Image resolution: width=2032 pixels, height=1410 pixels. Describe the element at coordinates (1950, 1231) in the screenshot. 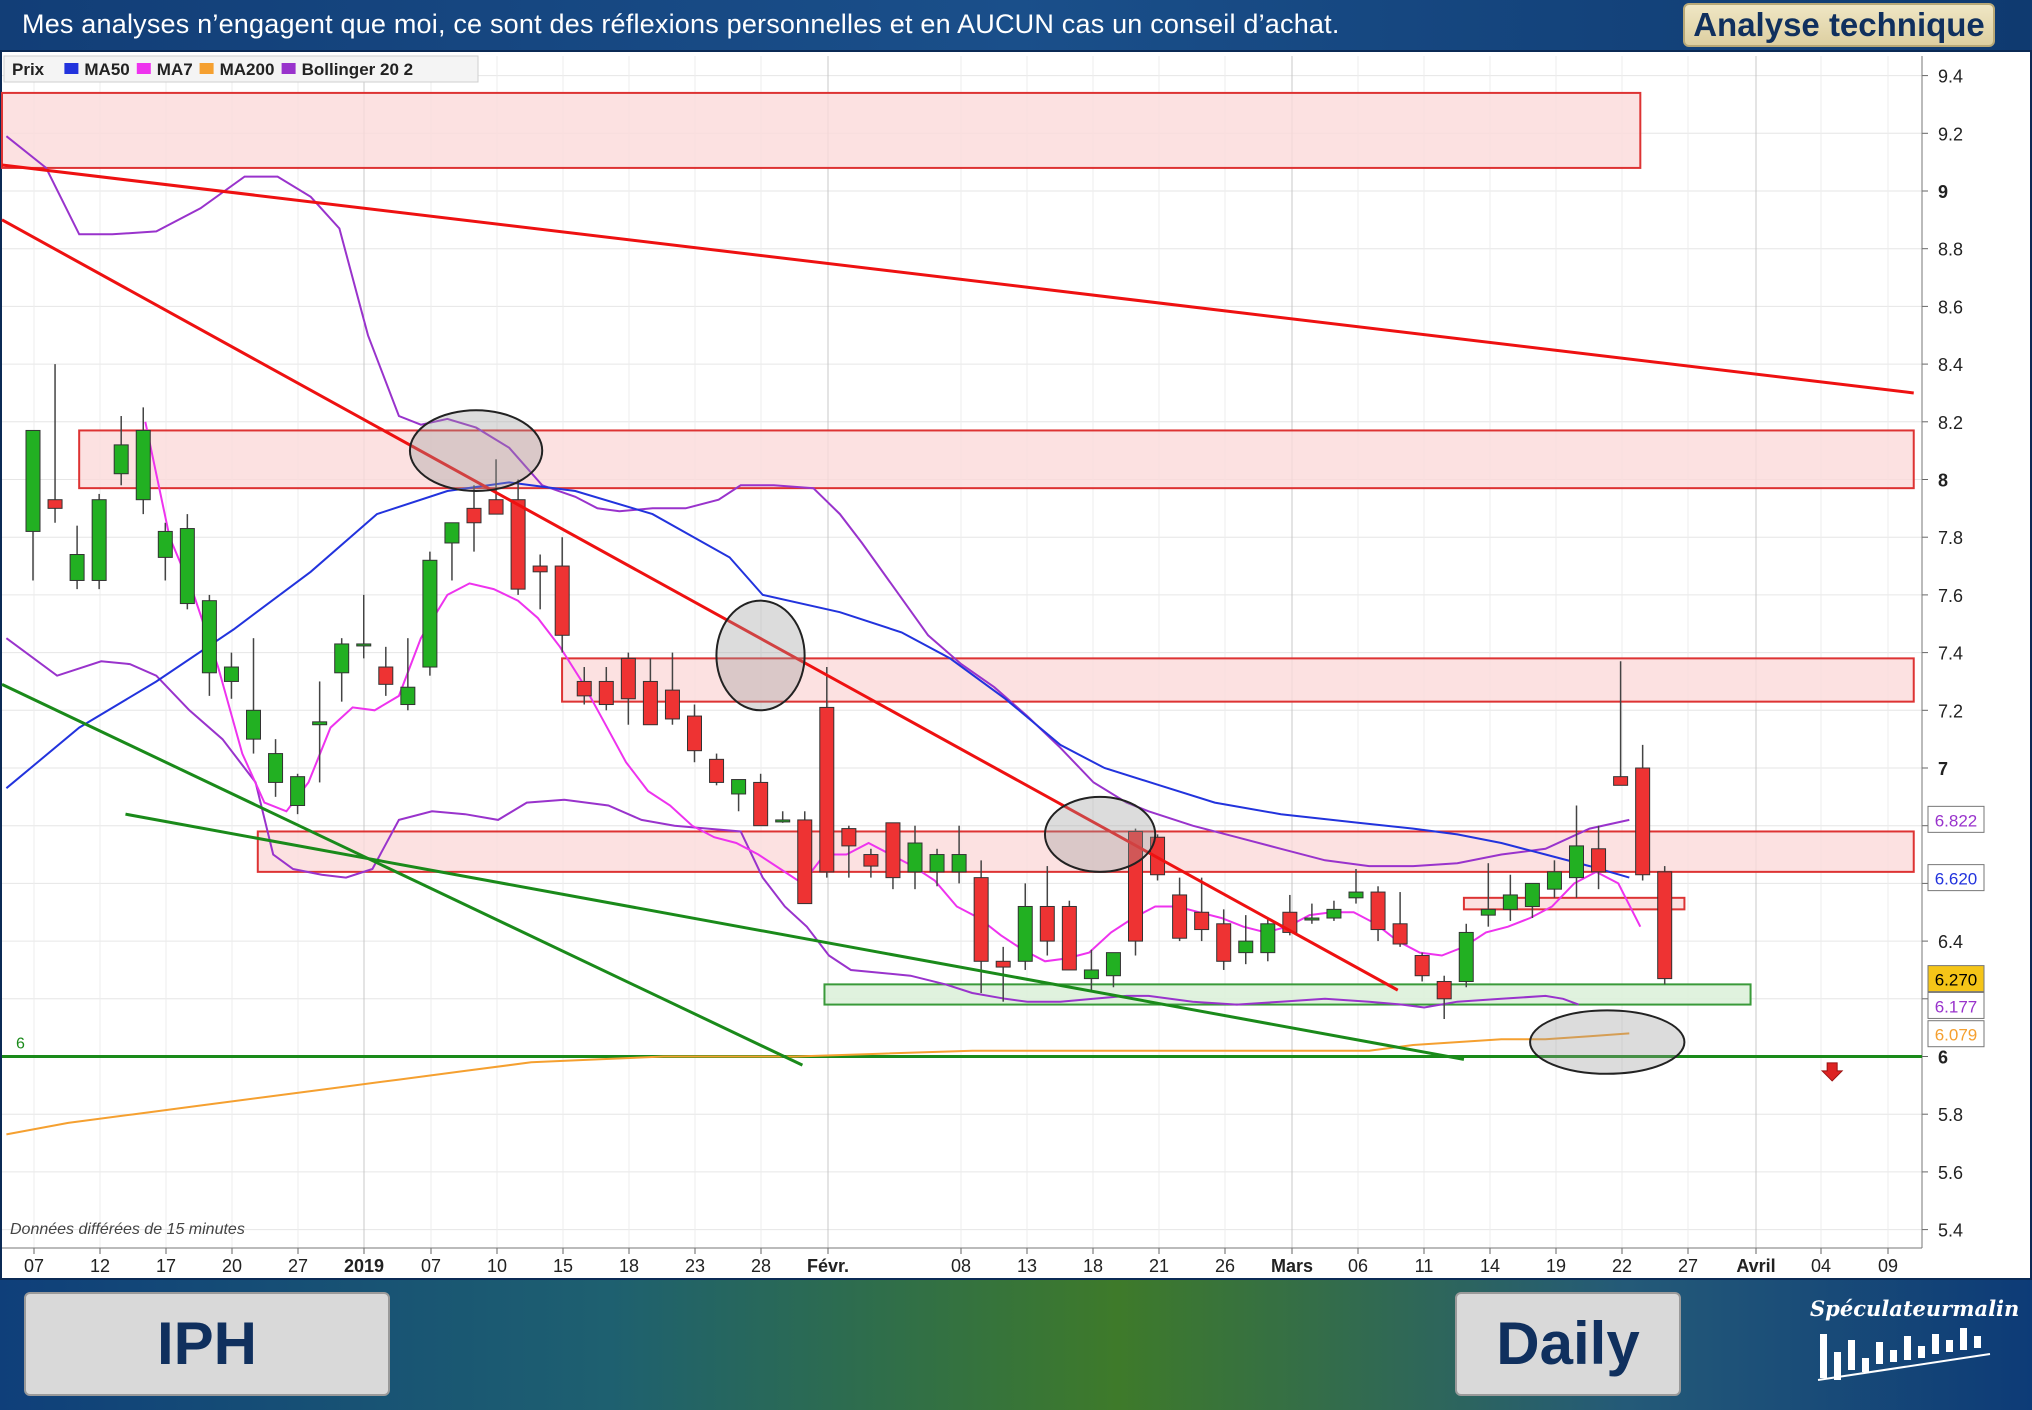

I see `y-tick-label: 5.4` at that location.